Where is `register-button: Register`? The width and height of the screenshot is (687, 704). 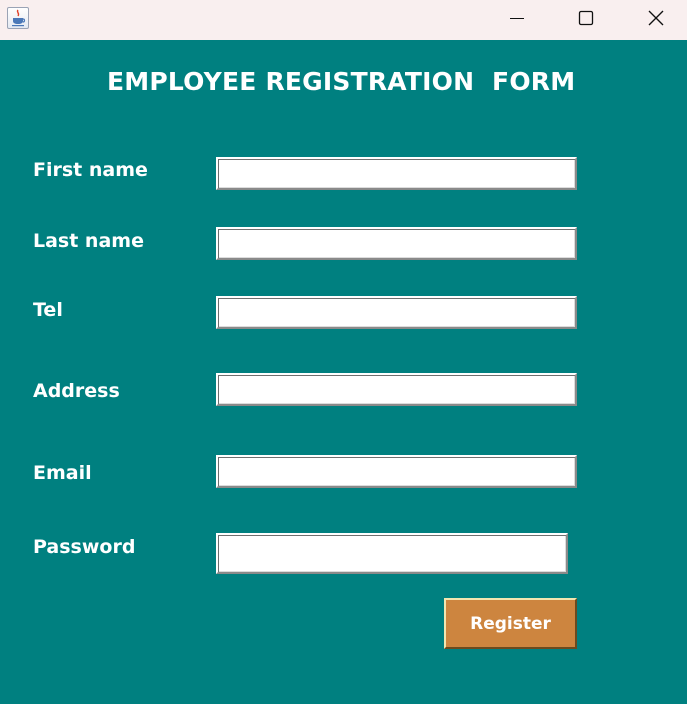 register-button: Register is located at coordinates (510, 623).